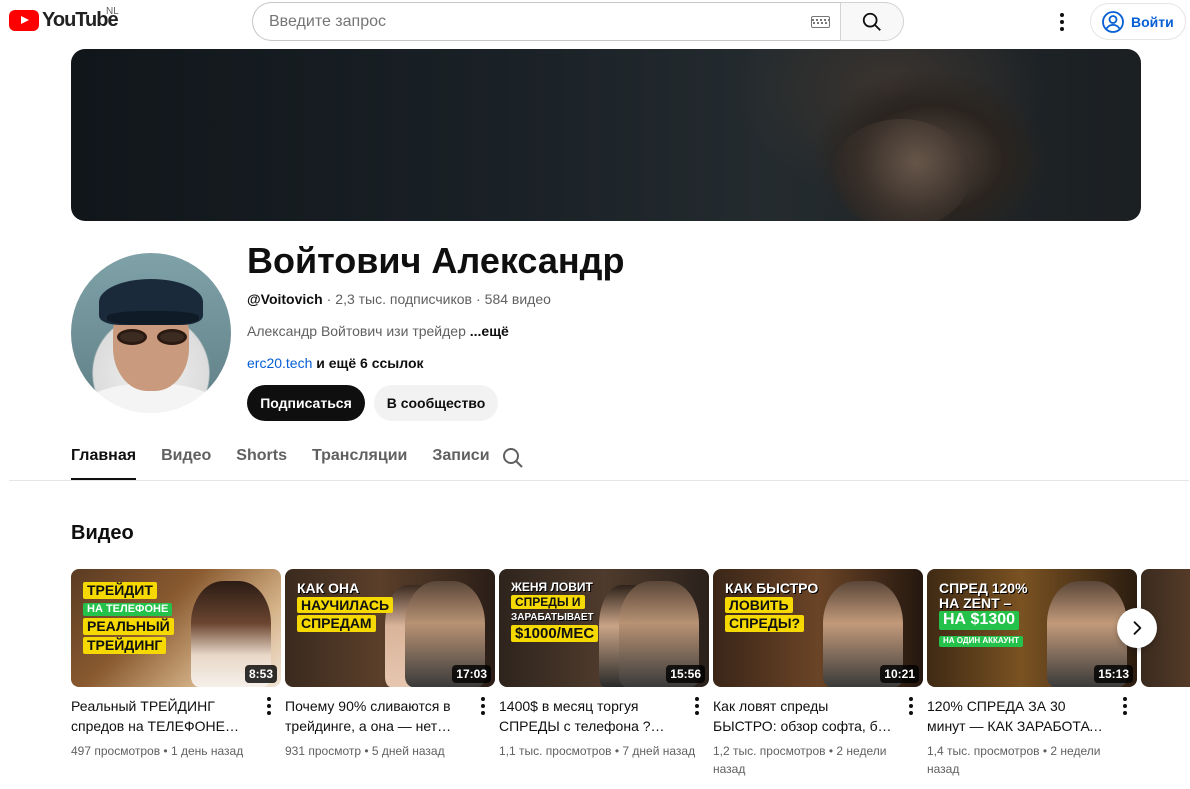 The height and width of the screenshot is (789, 1190). I want to click on tab-home: Главная, so click(104, 460).